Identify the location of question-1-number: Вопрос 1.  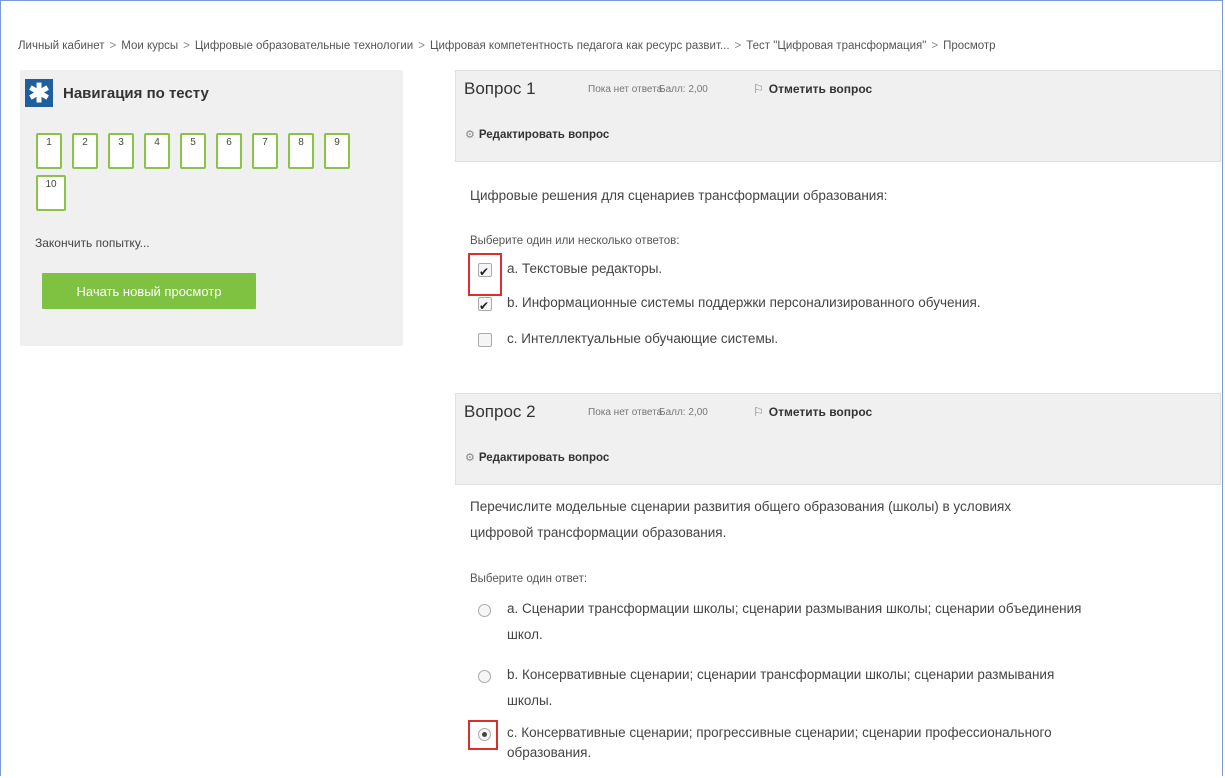
(500, 89).